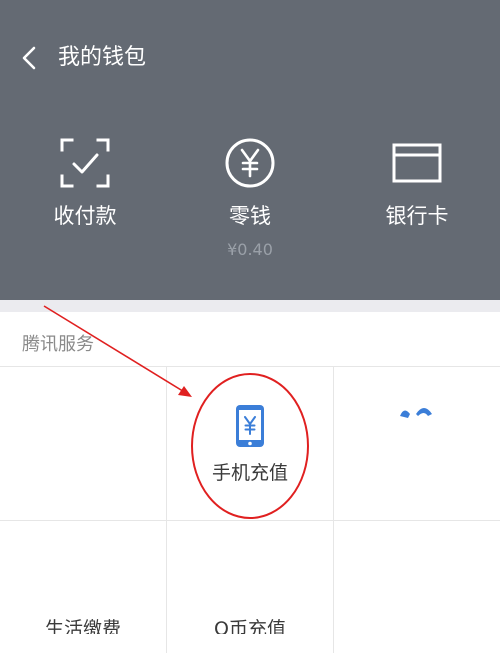 Image resolution: width=500 pixels, height=653 pixels. Describe the element at coordinates (250, 426) in the screenshot. I see `mobile-yen-icon` at that location.